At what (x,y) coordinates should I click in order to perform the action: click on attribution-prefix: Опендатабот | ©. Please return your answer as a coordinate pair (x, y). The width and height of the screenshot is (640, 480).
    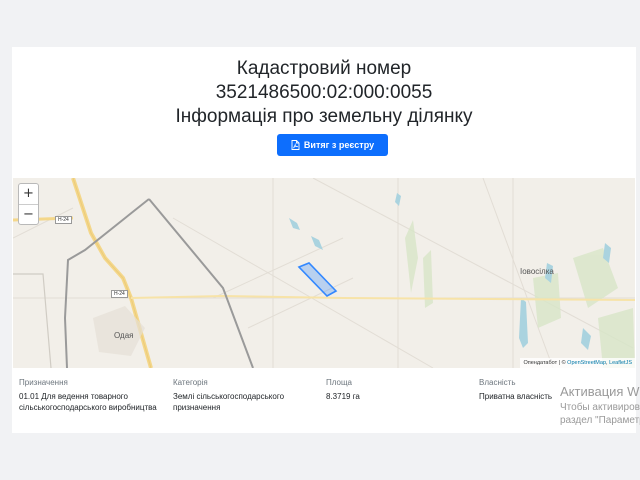
    Looking at the image, I should click on (545, 363).